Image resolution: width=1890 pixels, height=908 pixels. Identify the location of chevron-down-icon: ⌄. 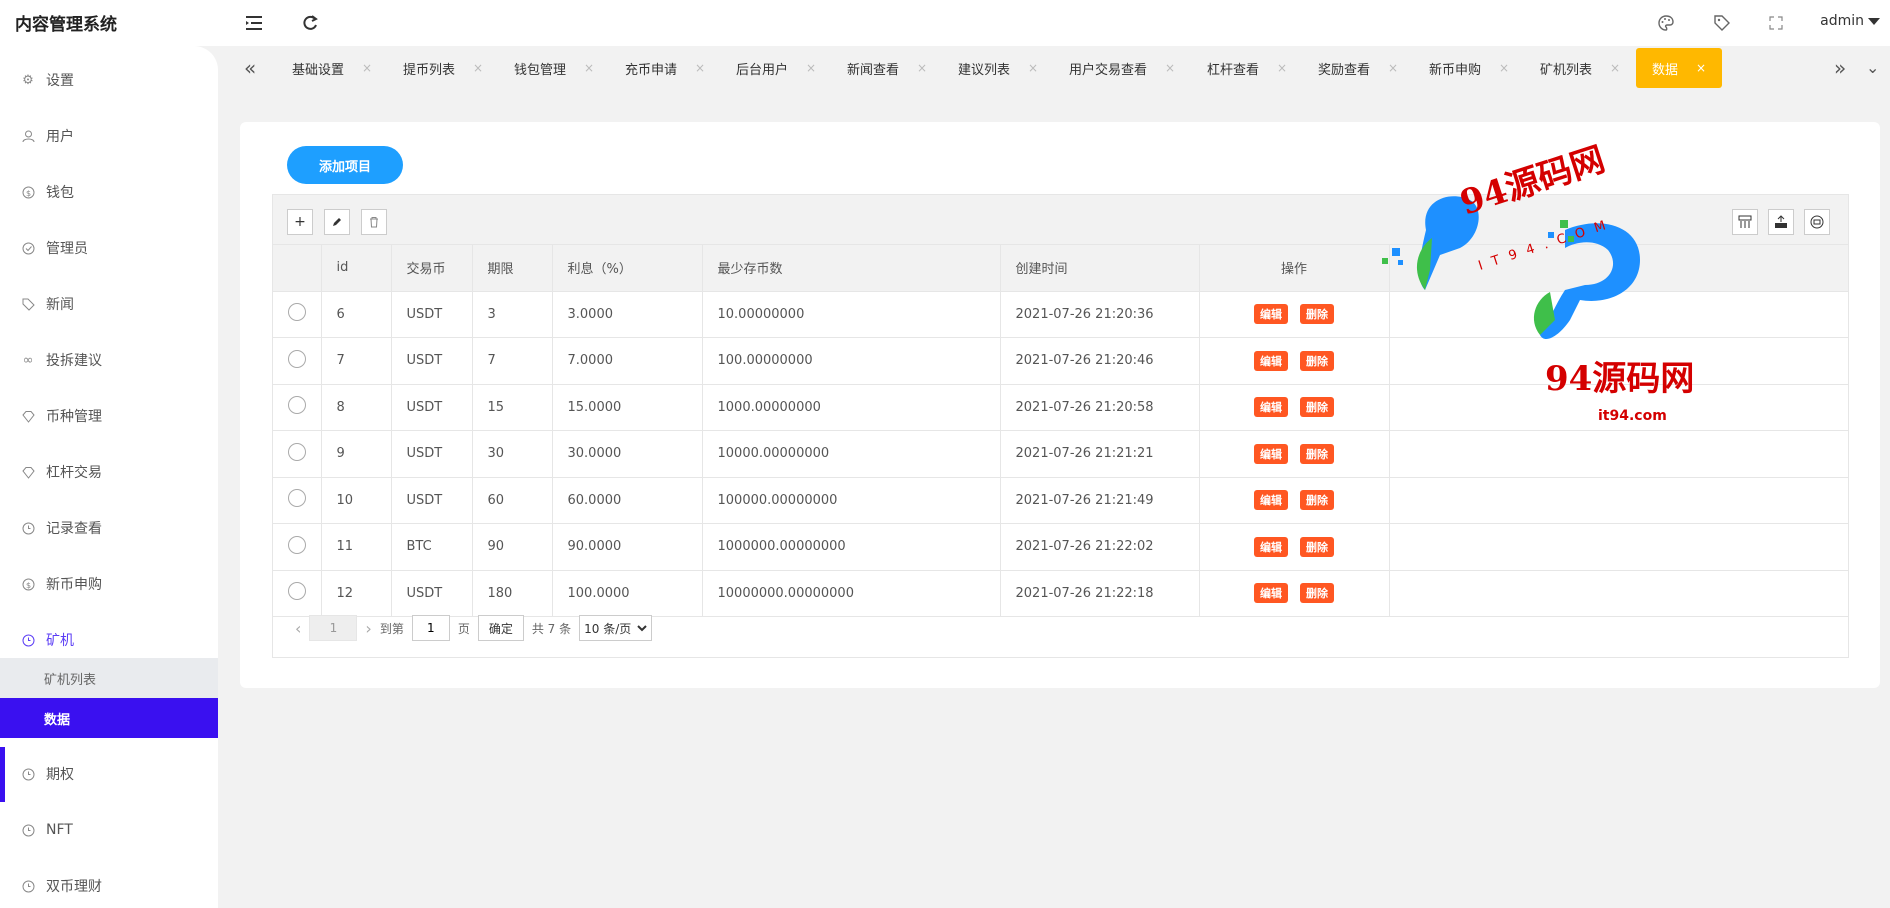
(1872, 67).